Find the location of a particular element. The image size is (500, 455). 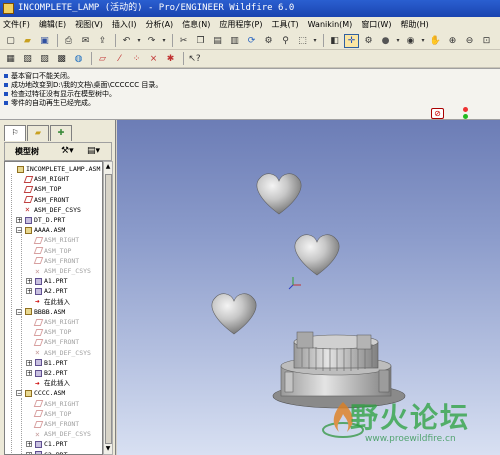

paste-icon: ▤ is located at coordinates (217, 41).